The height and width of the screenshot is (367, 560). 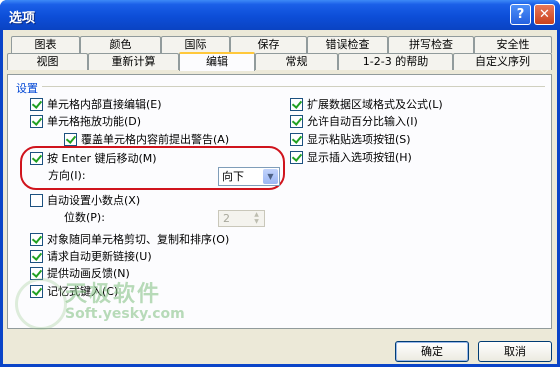 I want to click on ok-button: 确定, so click(x=432, y=351).